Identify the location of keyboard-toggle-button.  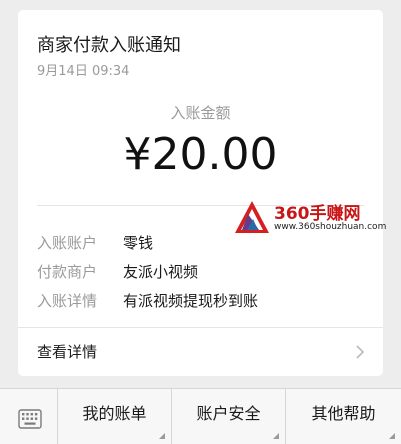
(29, 416).